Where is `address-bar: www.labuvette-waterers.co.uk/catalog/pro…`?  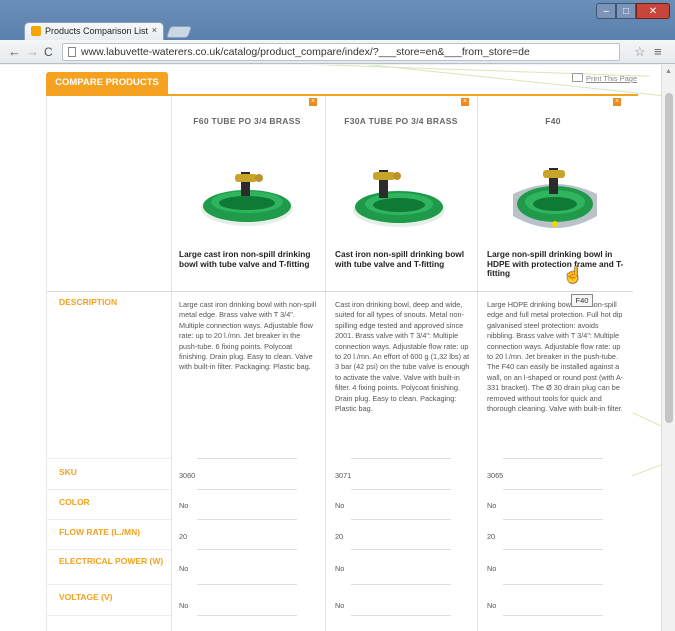 address-bar: www.labuvette-waterers.co.uk/catalog/pro… is located at coordinates (341, 52).